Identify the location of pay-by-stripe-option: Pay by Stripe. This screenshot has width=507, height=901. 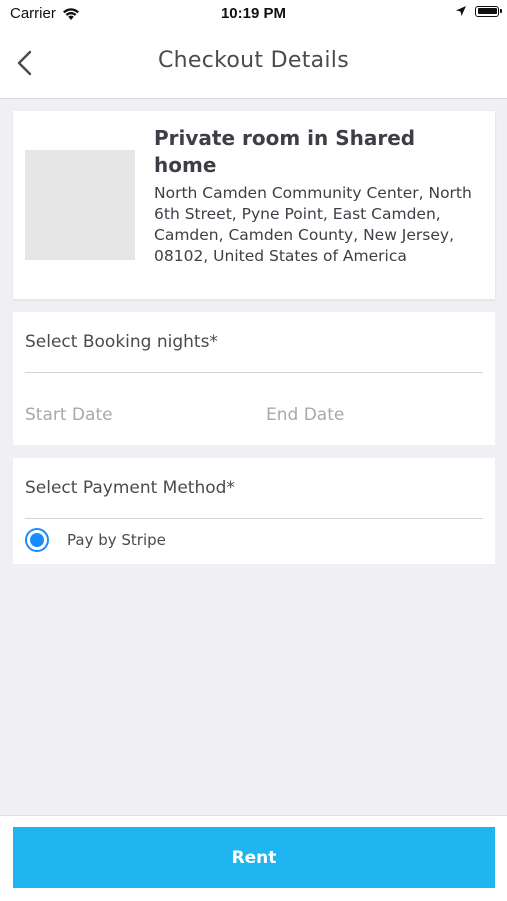
(95, 540).